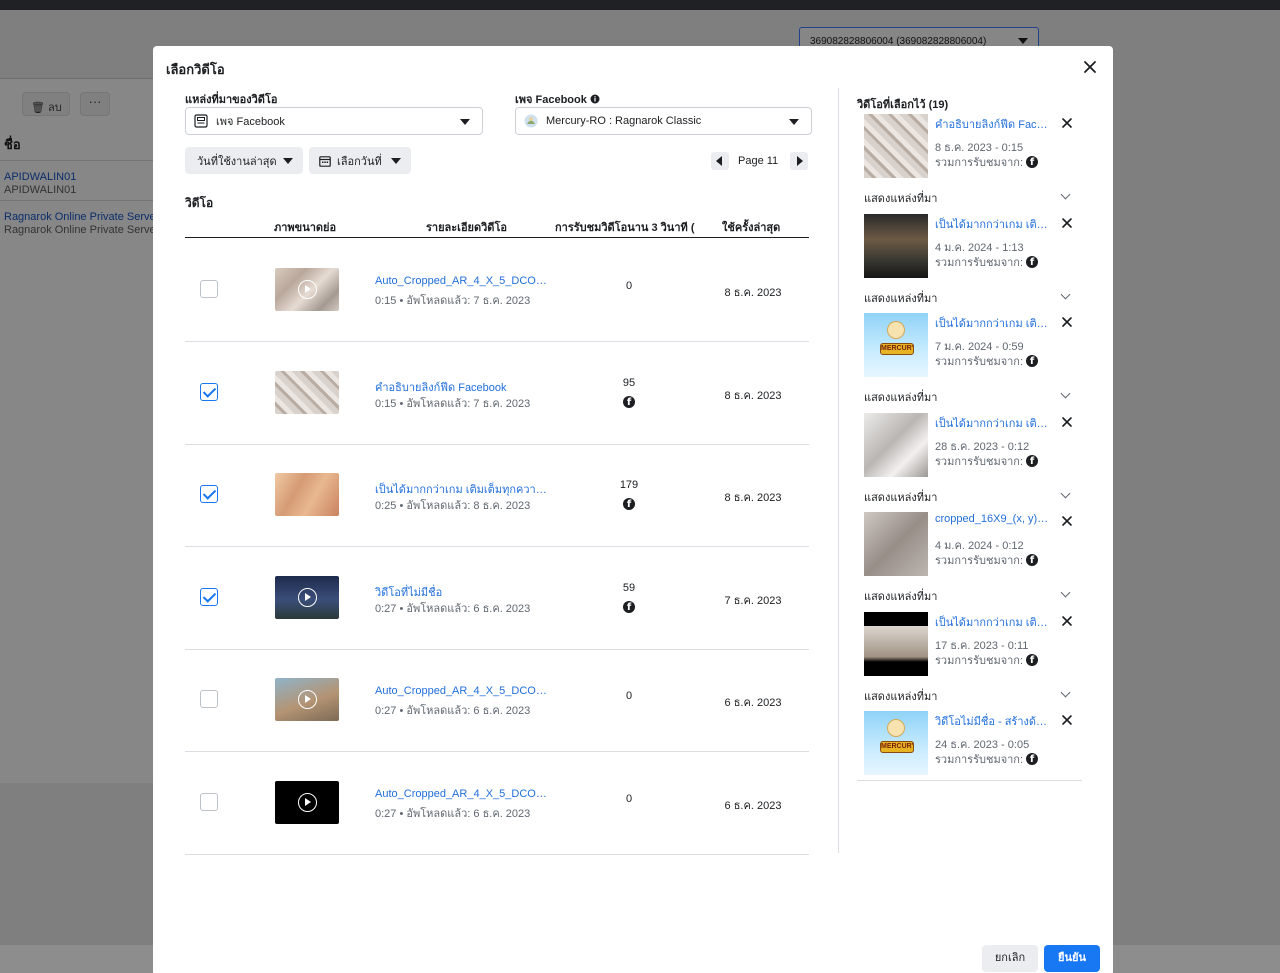  Describe the element at coordinates (626, 227) in the screenshot. I see `views-column-header: การรับชมวิดีโอนาน 3 วินาที (` at that location.